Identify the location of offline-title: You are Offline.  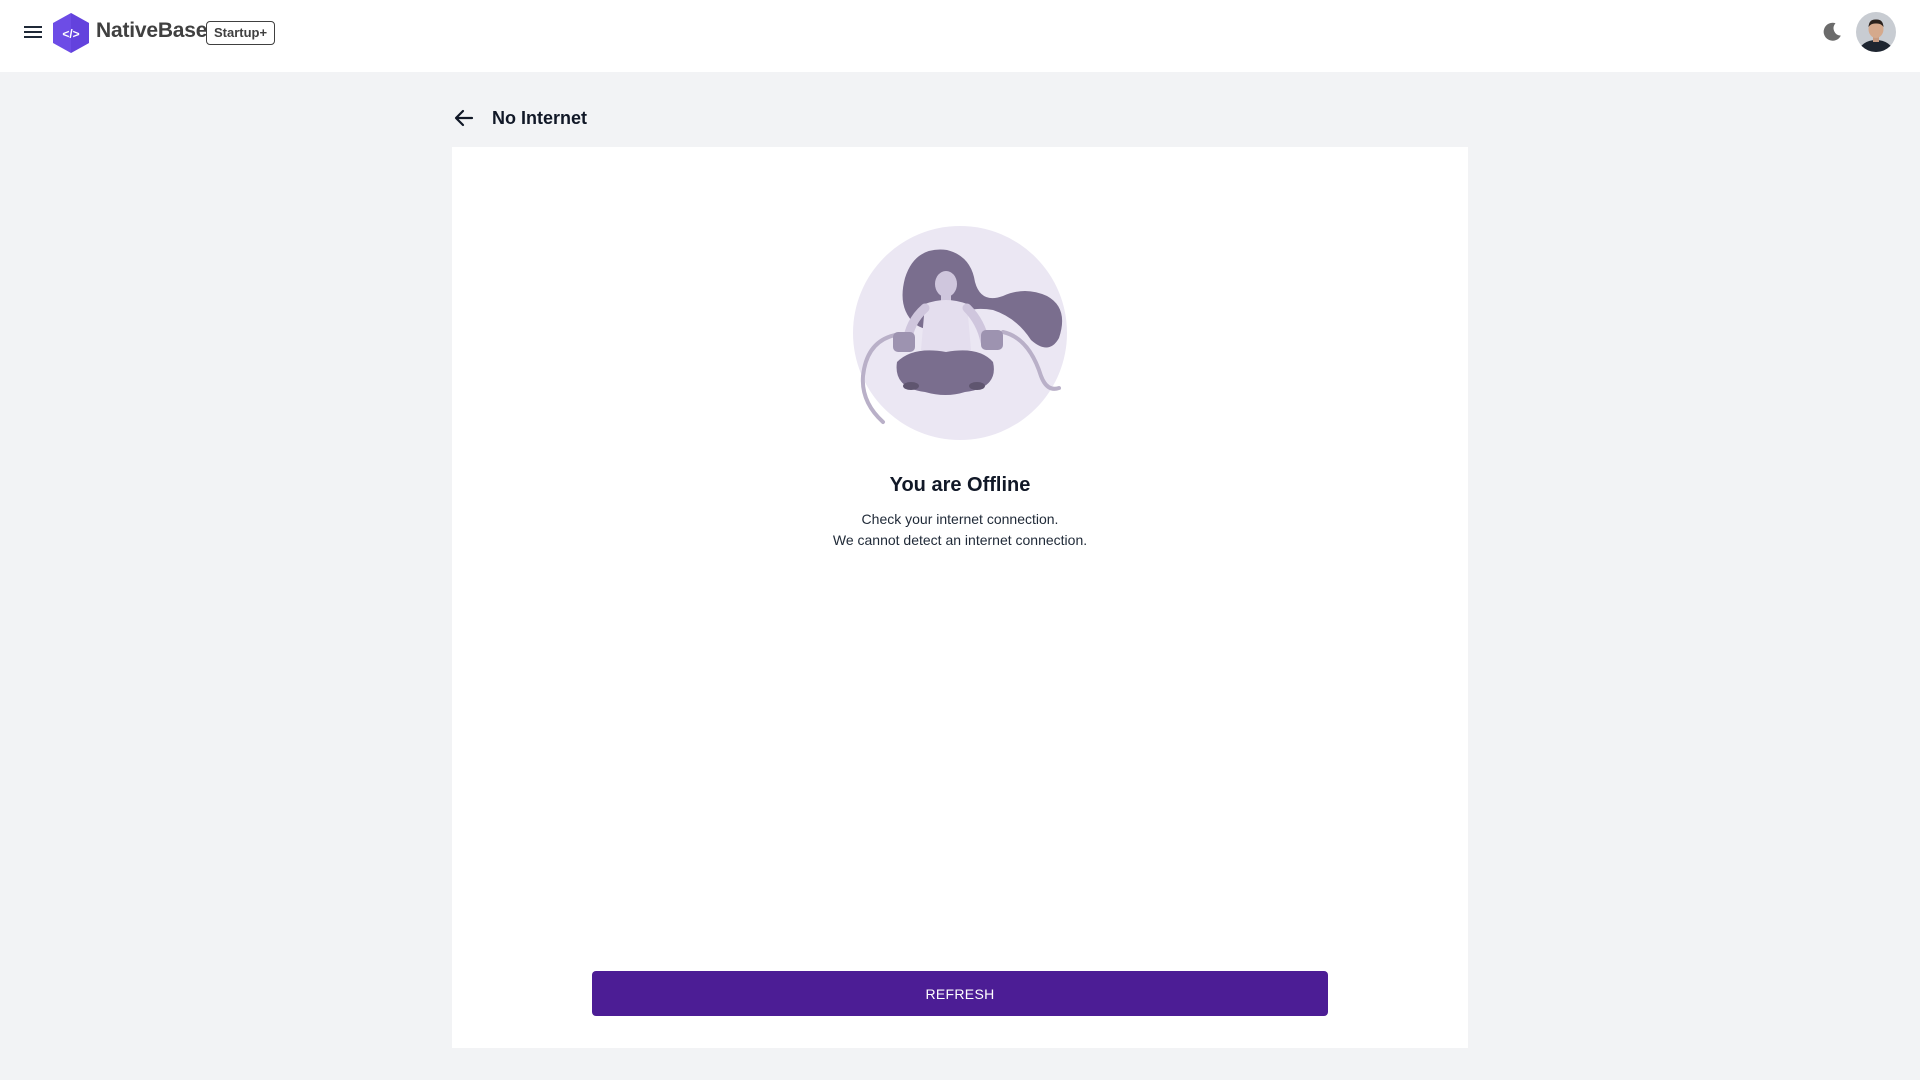
(960, 485).